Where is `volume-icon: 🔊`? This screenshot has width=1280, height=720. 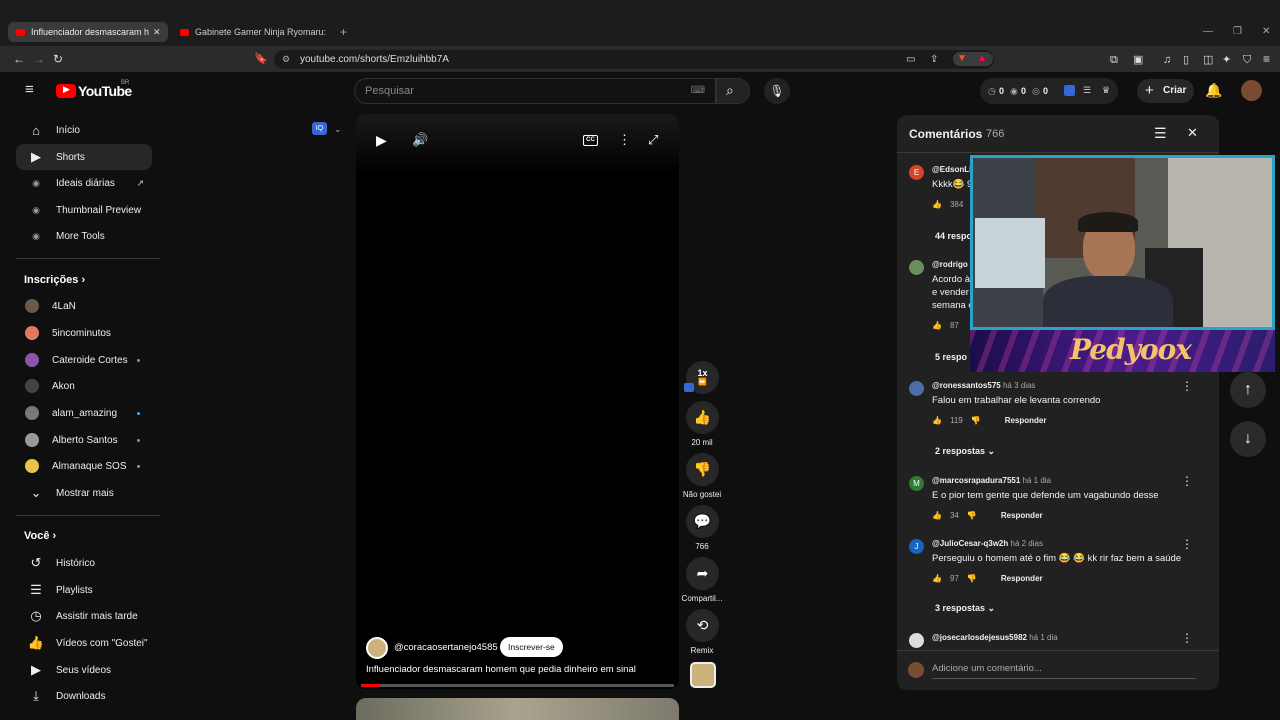 volume-icon: 🔊 is located at coordinates (420, 140).